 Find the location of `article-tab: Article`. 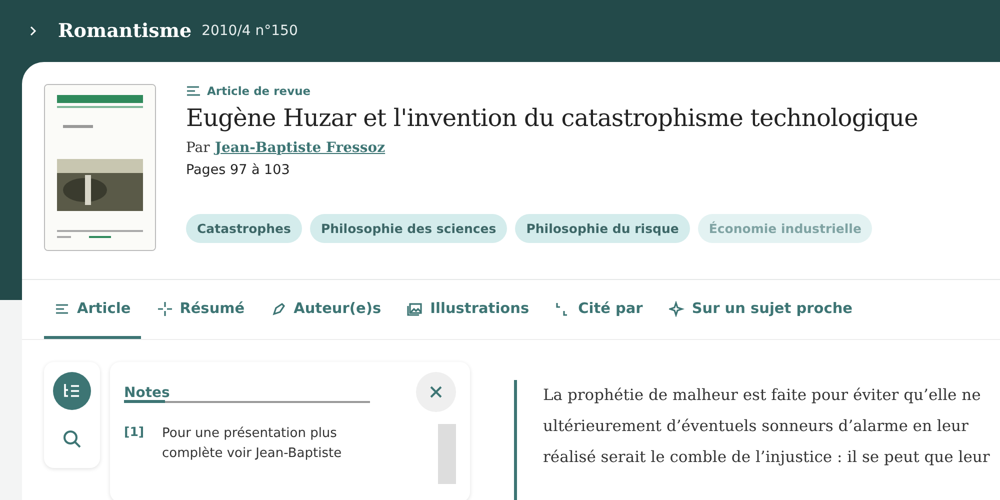

article-tab: Article is located at coordinates (92, 309).